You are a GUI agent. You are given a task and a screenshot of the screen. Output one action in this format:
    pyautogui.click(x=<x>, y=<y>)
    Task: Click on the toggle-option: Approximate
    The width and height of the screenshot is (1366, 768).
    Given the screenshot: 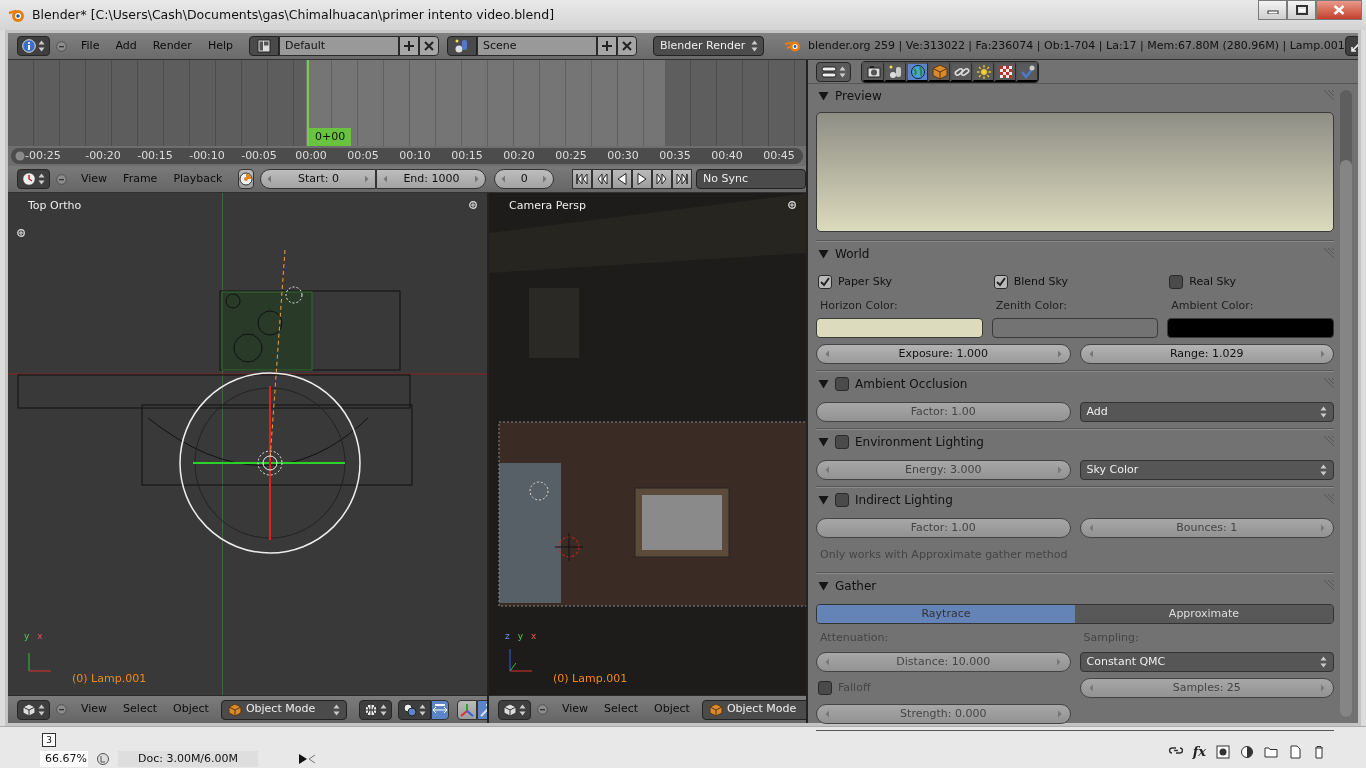 What is the action you would take?
    pyautogui.click(x=1204, y=614)
    